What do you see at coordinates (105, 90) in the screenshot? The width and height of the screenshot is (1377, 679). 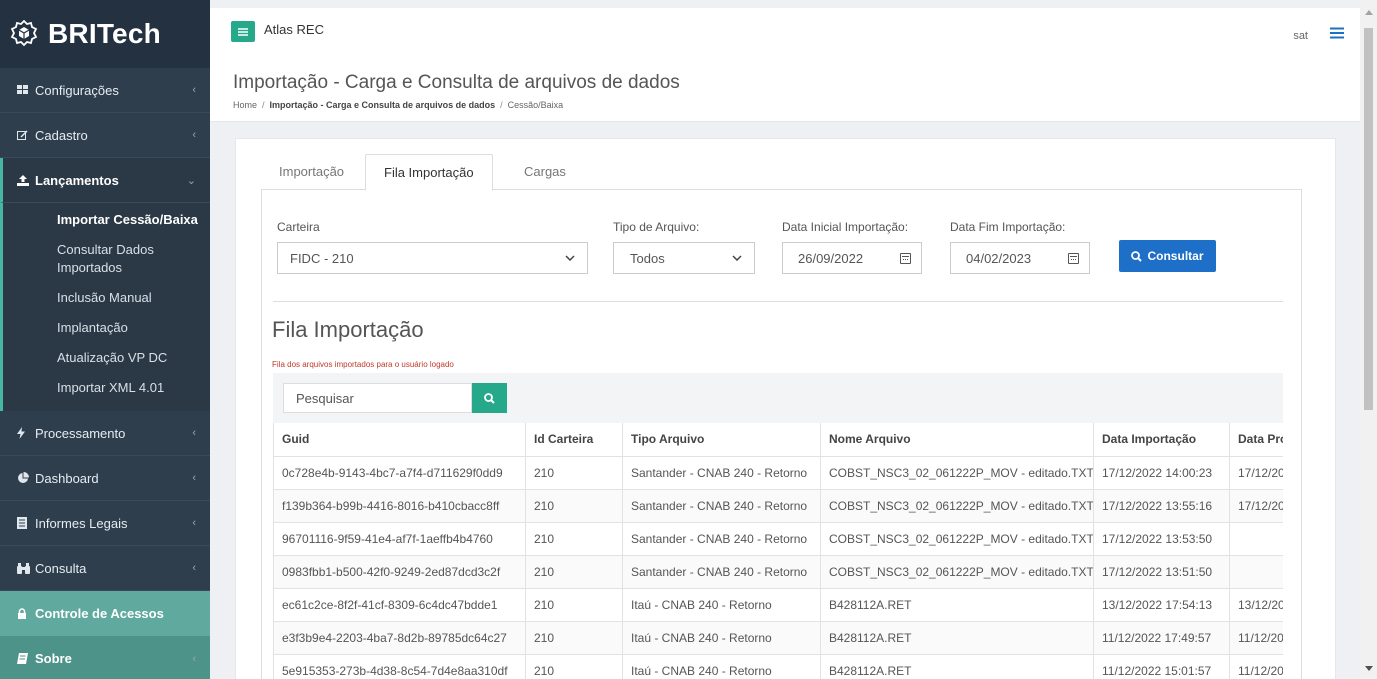 I see `sidebar-item-configuracoes: Configurações ‹` at bounding box center [105, 90].